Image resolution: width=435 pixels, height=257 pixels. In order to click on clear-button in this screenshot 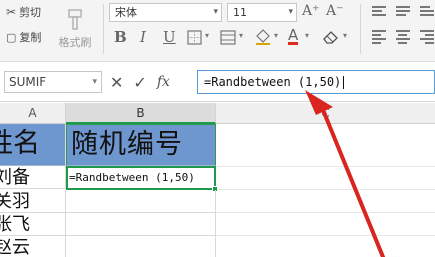, I will do `click(331, 37)`.